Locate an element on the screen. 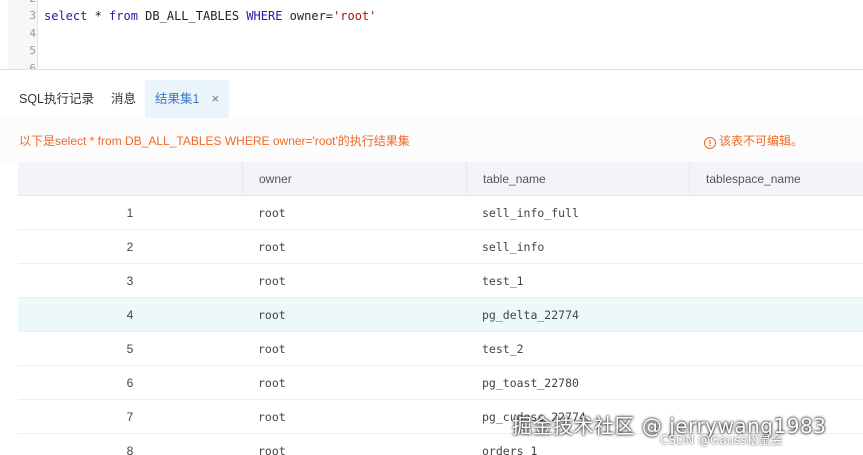 The height and width of the screenshot is (455, 863). tab-messages: 消息 is located at coordinates (123, 99).